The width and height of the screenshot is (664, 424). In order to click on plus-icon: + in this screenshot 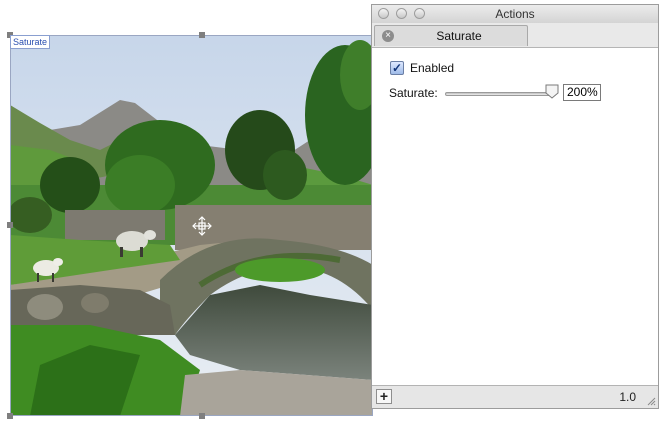, I will do `click(384, 396)`.